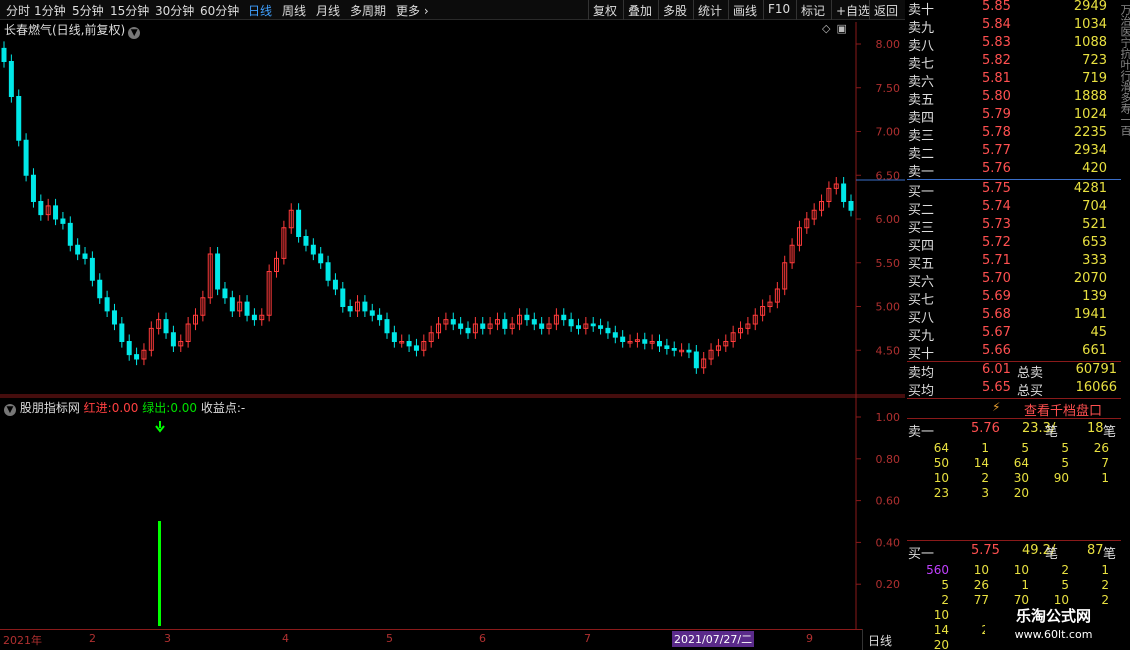 The image size is (1130, 650). What do you see at coordinates (1007, 62) in the screenshot?
I see `ask-level-row: 卖七 5.82 723` at bounding box center [1007, 62].